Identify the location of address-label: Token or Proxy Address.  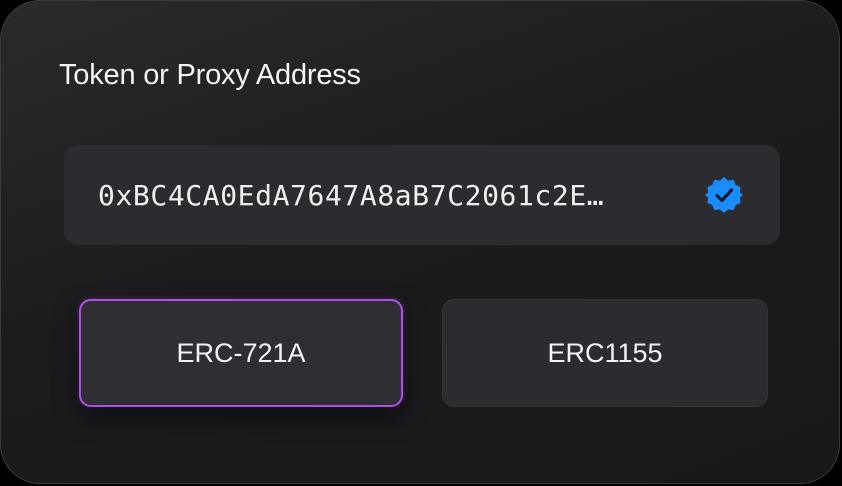
(210, 75).